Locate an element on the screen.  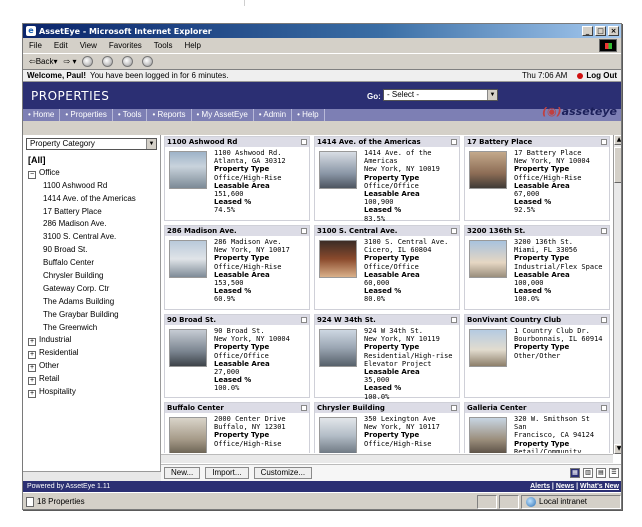
property-card-title: Galleria Center is located at coordinates (537, 408).